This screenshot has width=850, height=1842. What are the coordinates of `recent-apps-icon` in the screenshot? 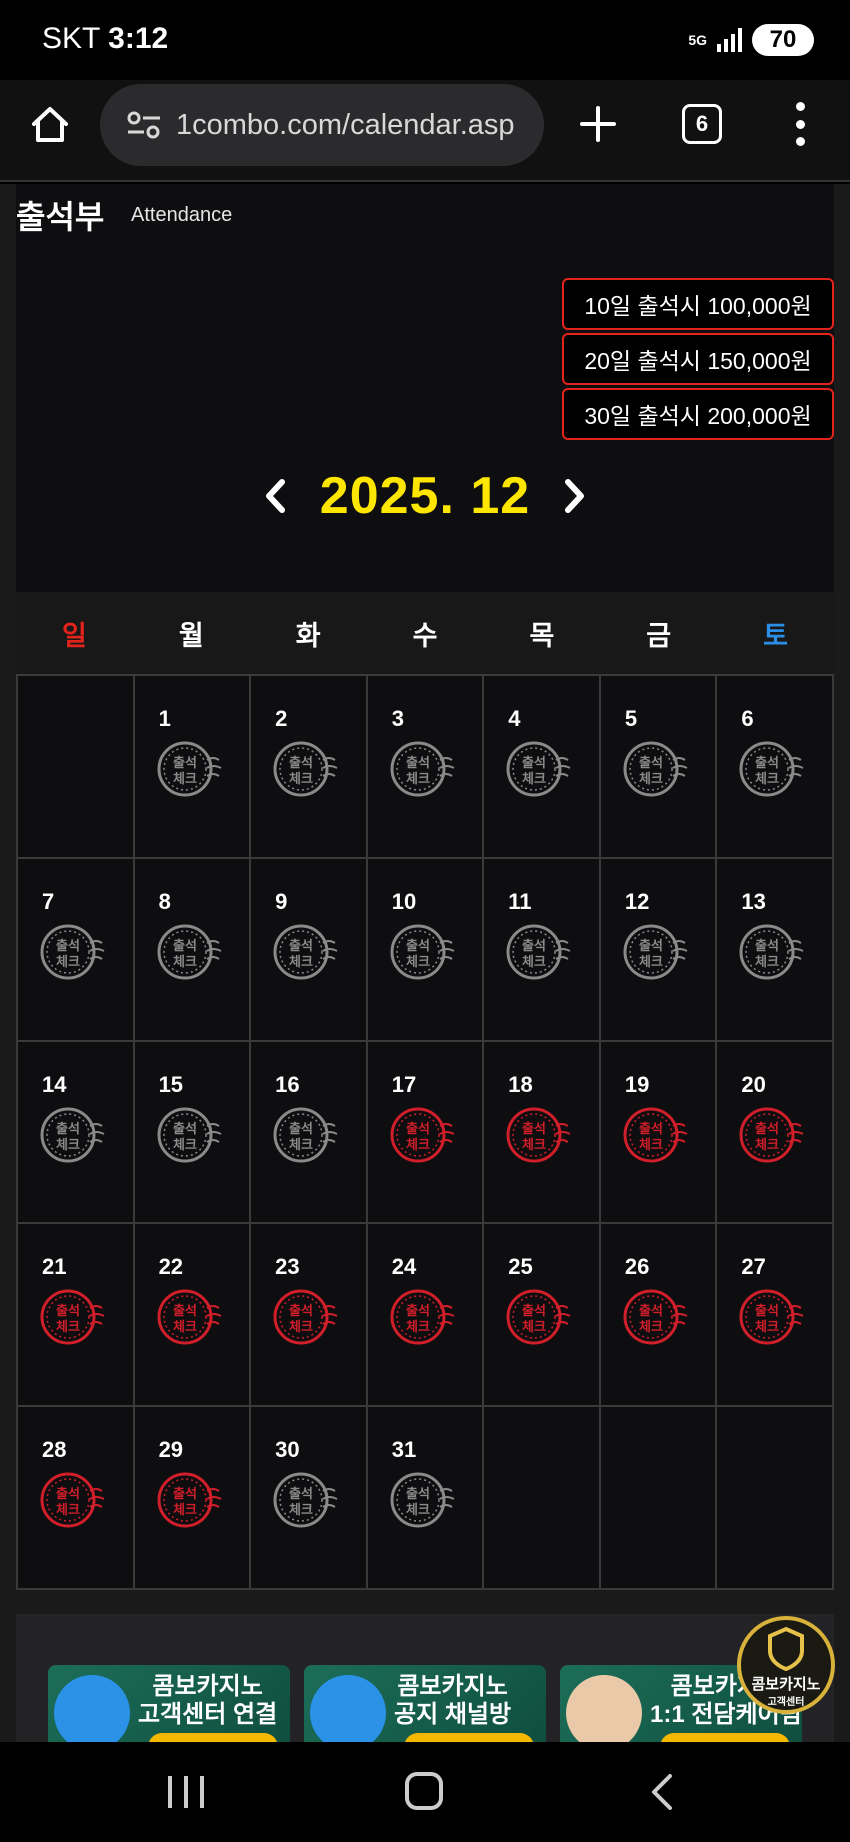 It's located at (186, 1792).